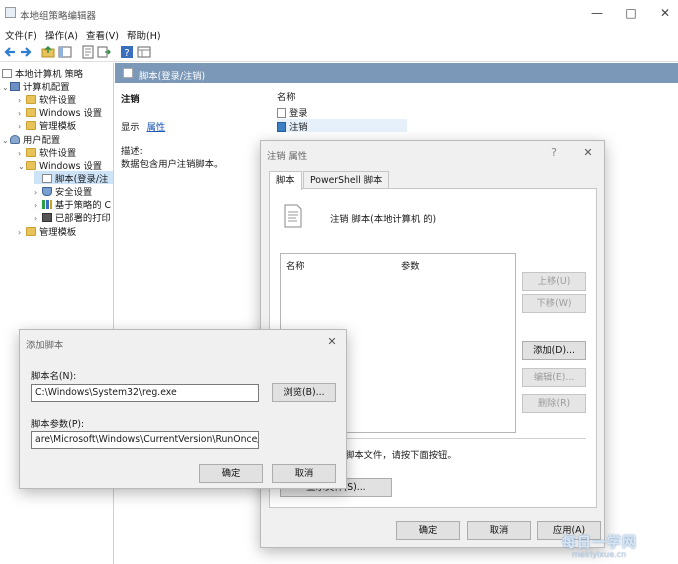  Describe the element at coordinates (631, 13) in the screenshot. I see `maximize-button: □` at that location.